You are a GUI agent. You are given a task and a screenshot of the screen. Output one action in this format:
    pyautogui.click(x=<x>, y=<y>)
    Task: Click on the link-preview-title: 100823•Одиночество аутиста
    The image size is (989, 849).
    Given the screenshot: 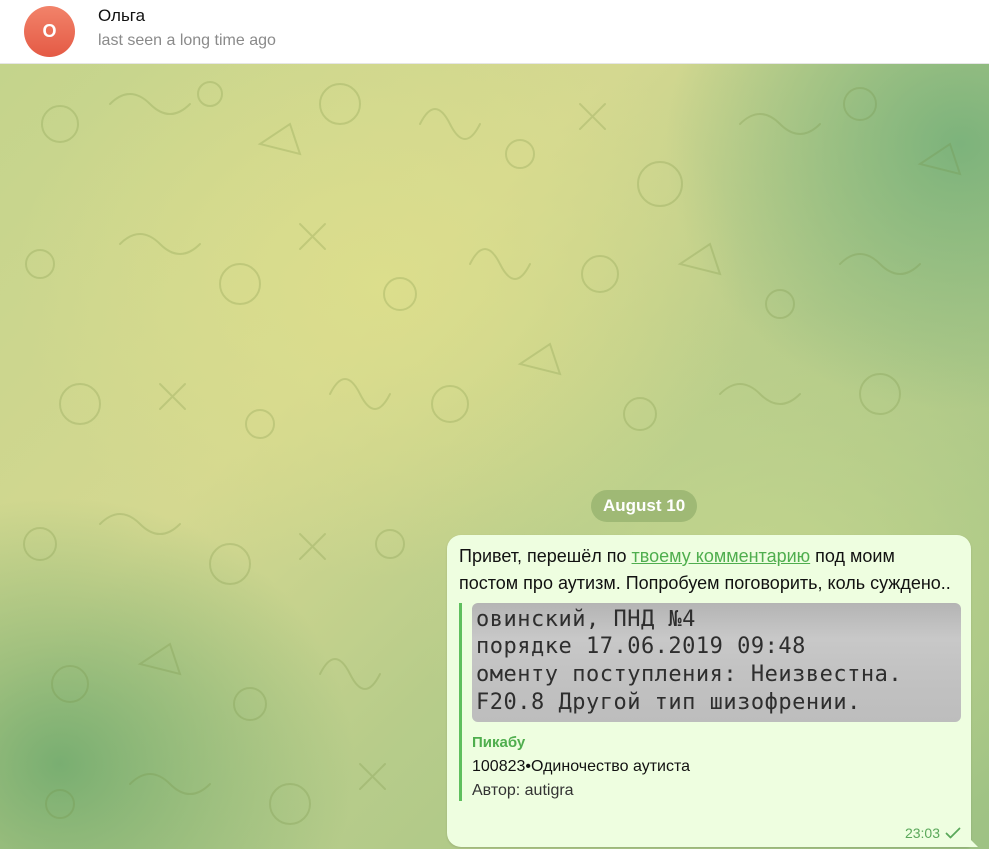 What is the action you would take?
    pyautogui.click(x=581, y=766)
    